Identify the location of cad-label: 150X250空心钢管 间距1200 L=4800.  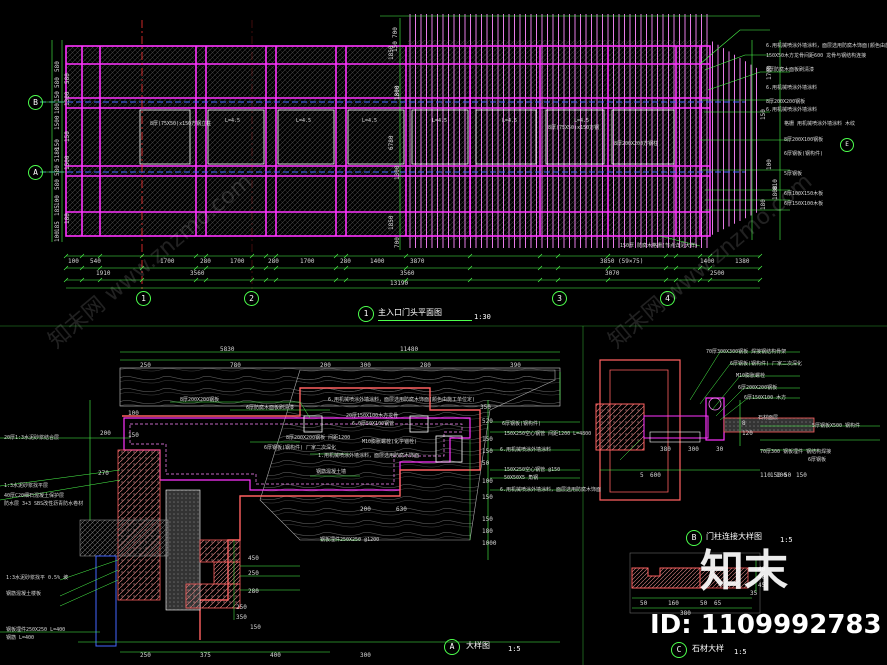
(548, 434).